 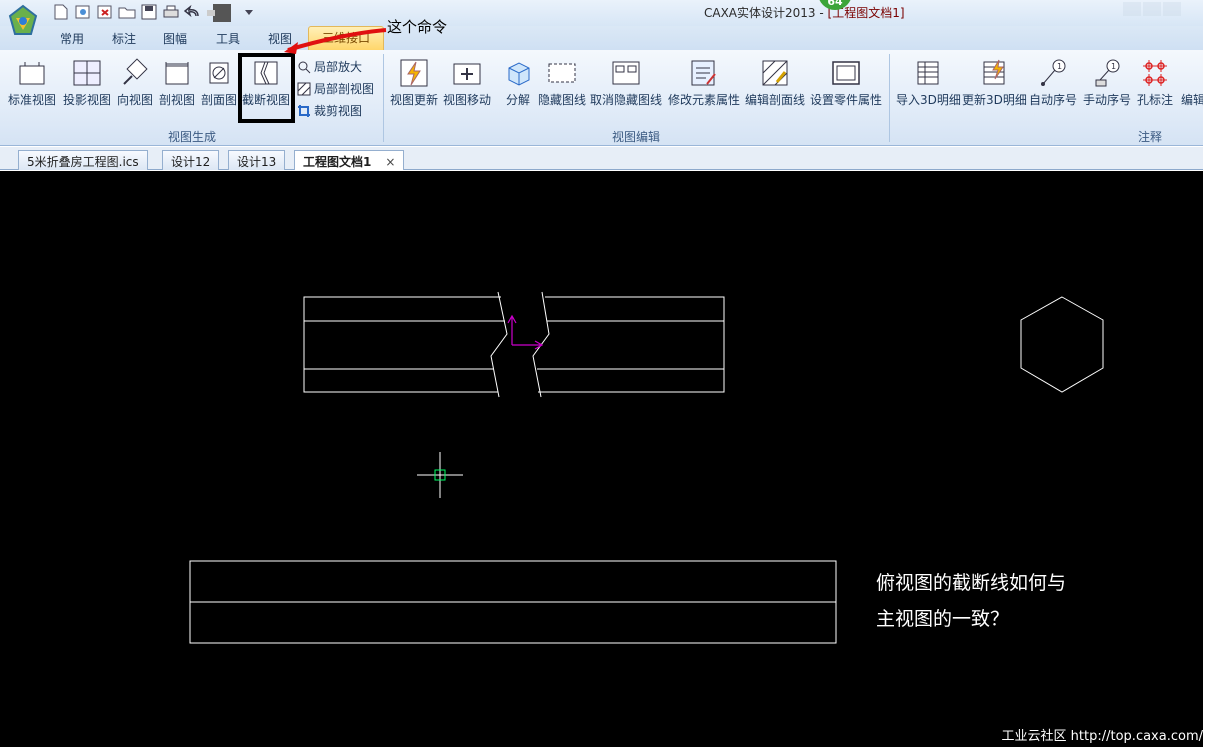 I want to click on standard-view-label: 标准视图, so click(x=32, y=100).